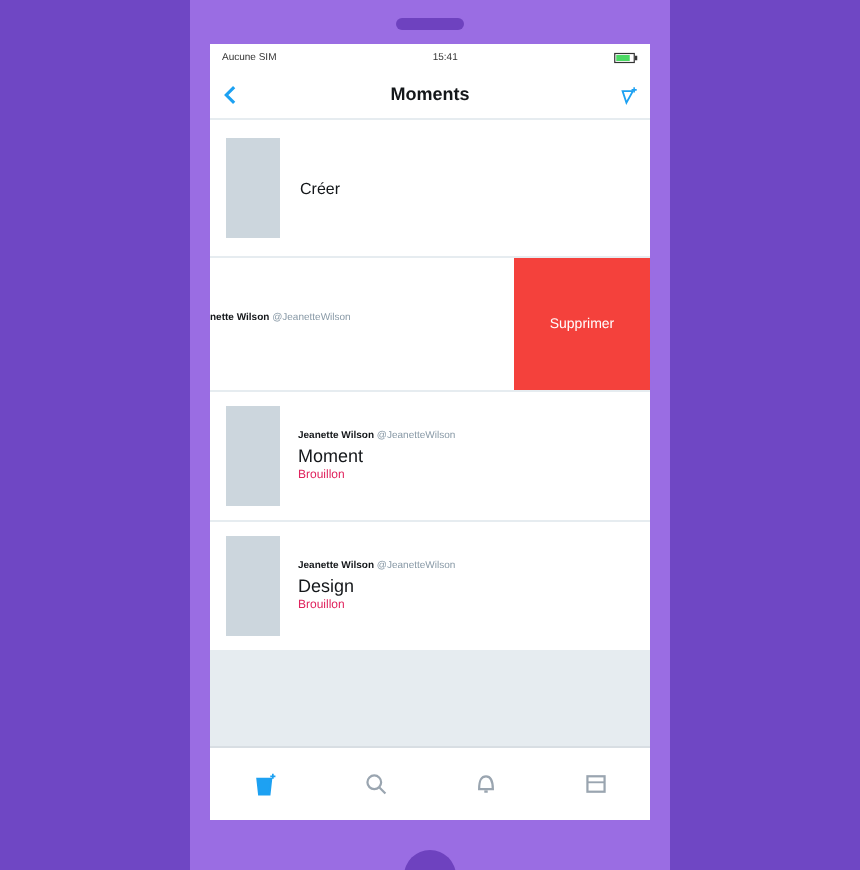 The height and width of the screenshot is (870, 860). What do you see at coordinates (595, 784) in the screenshot?
I see `envelope-icon` at bounding box center [595, 784].